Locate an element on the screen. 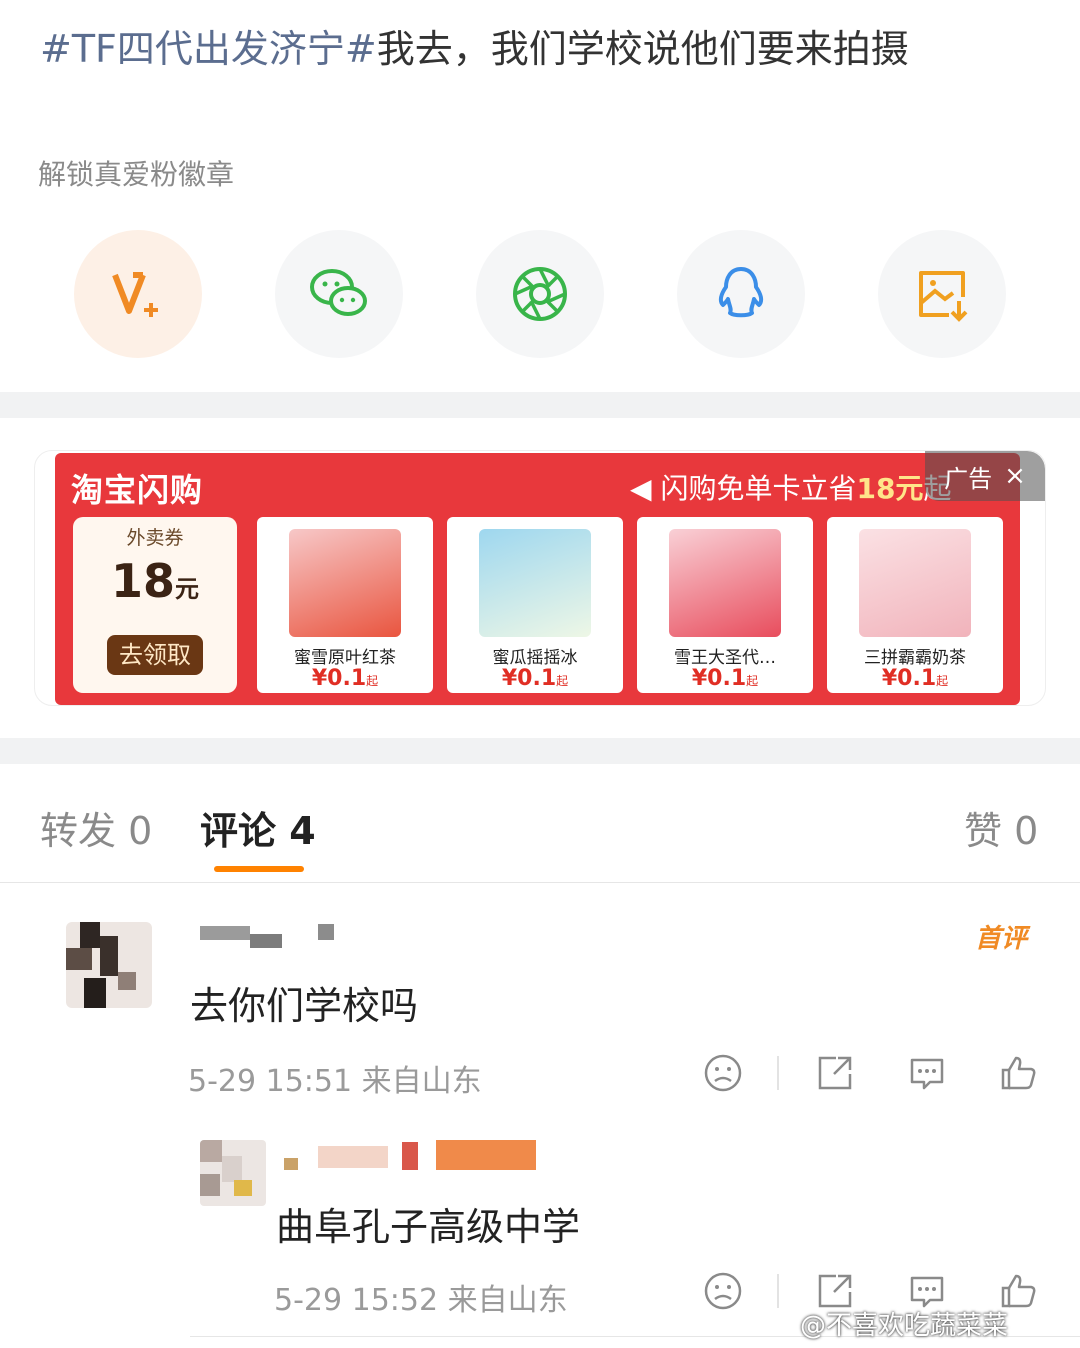 The width and height of the screenshot is (1080, 1348). unlock-fan-badge-link: 解锁真爱粉徽章 is located at coordinates (136, 173).